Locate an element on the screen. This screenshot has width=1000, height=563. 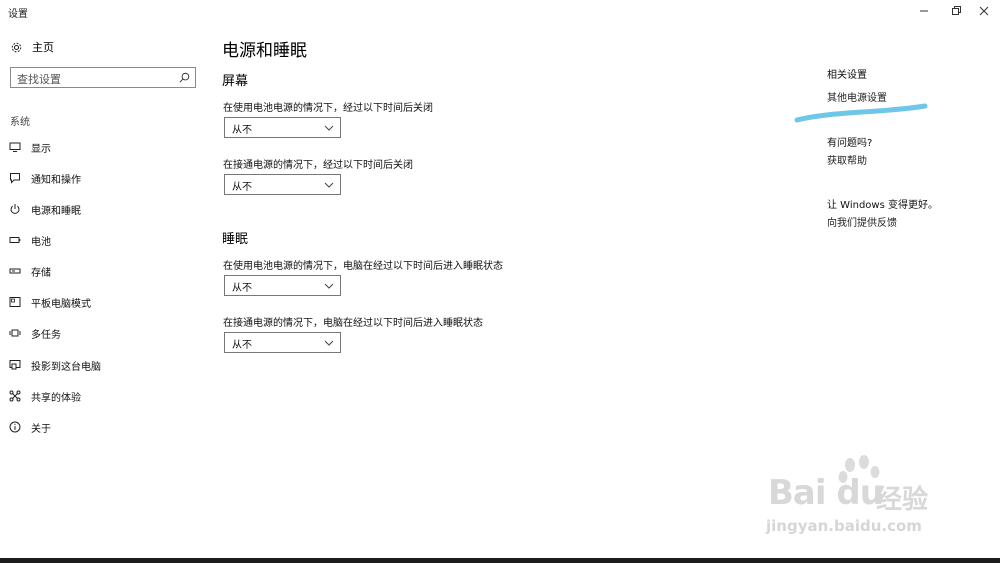
sidebar-item-label: 通知和操作 is located at coordinates (56, 180).